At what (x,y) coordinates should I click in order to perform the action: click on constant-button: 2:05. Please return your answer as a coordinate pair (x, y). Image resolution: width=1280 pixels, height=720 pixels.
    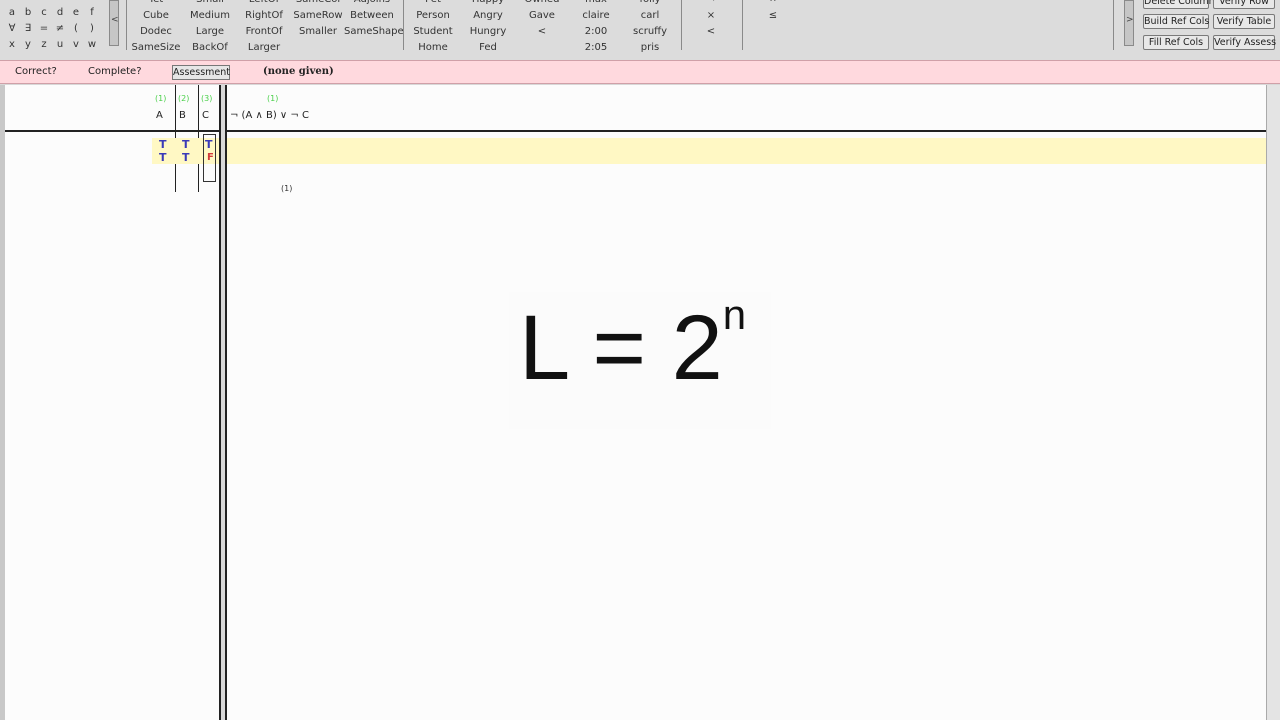
    Looking at the image, I should click on (596, 48).